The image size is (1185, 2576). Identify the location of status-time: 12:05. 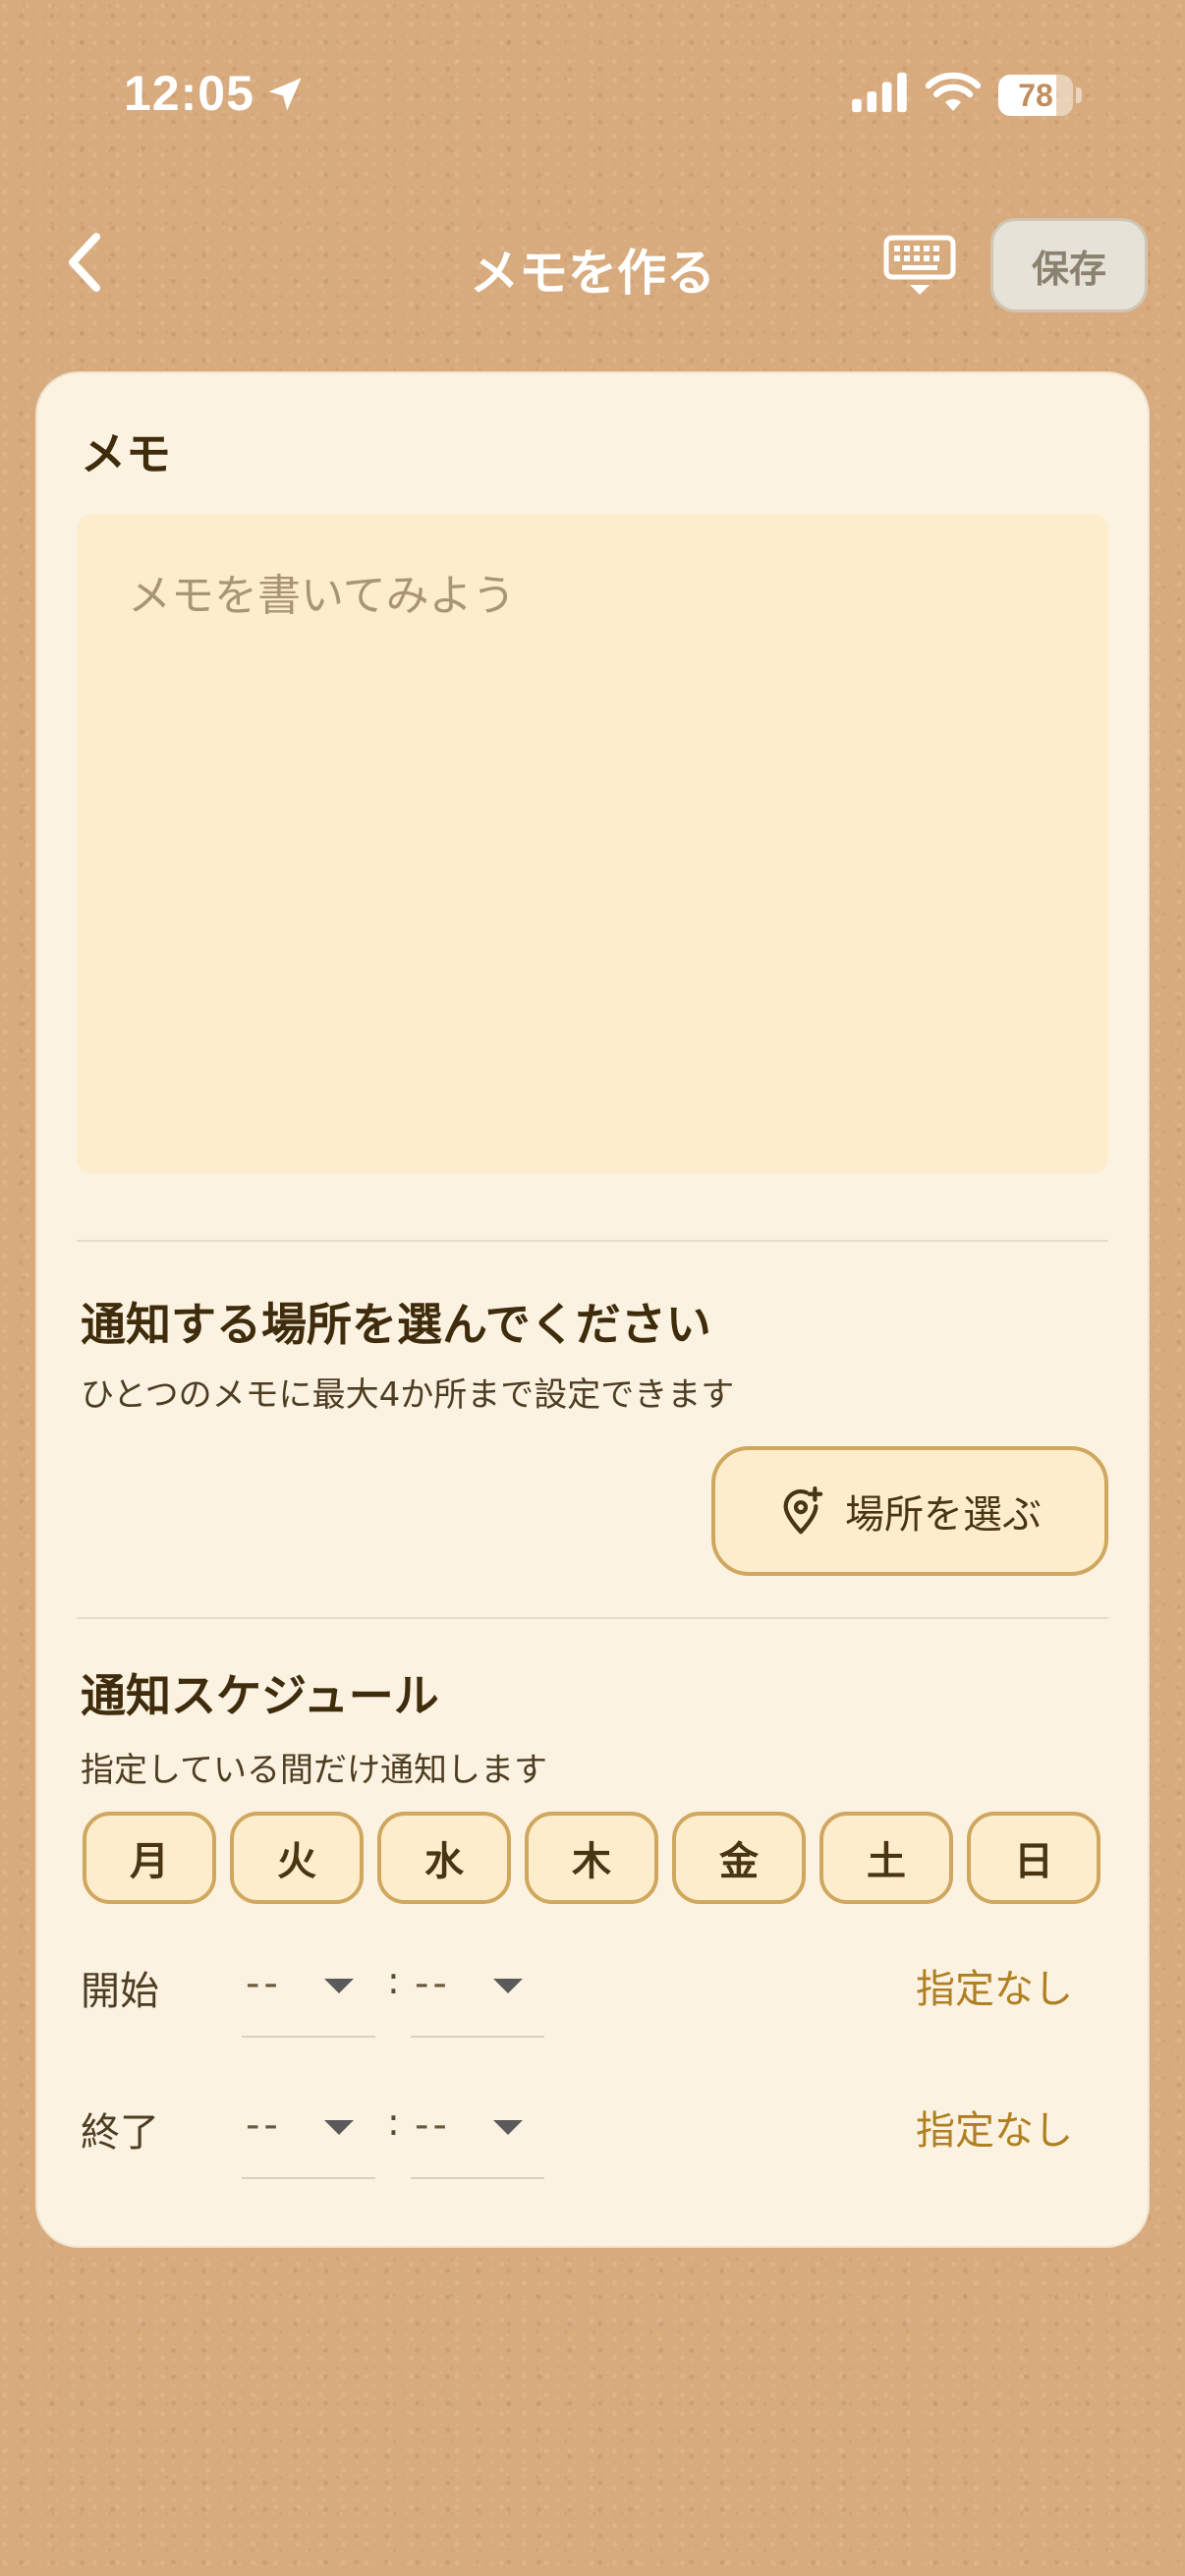
(189, 93).